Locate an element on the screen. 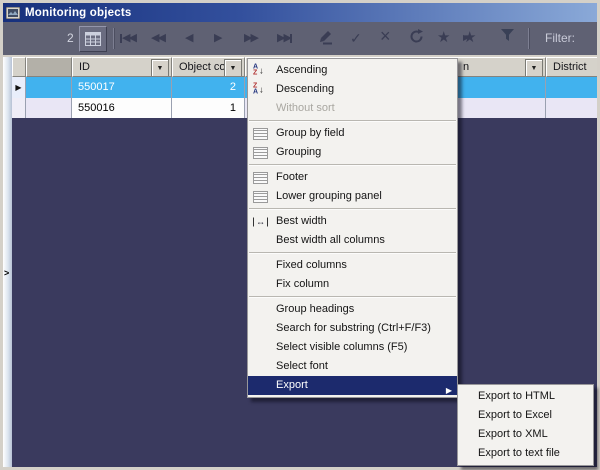  filter-funnel-icon is located at coordinates (507, 35).